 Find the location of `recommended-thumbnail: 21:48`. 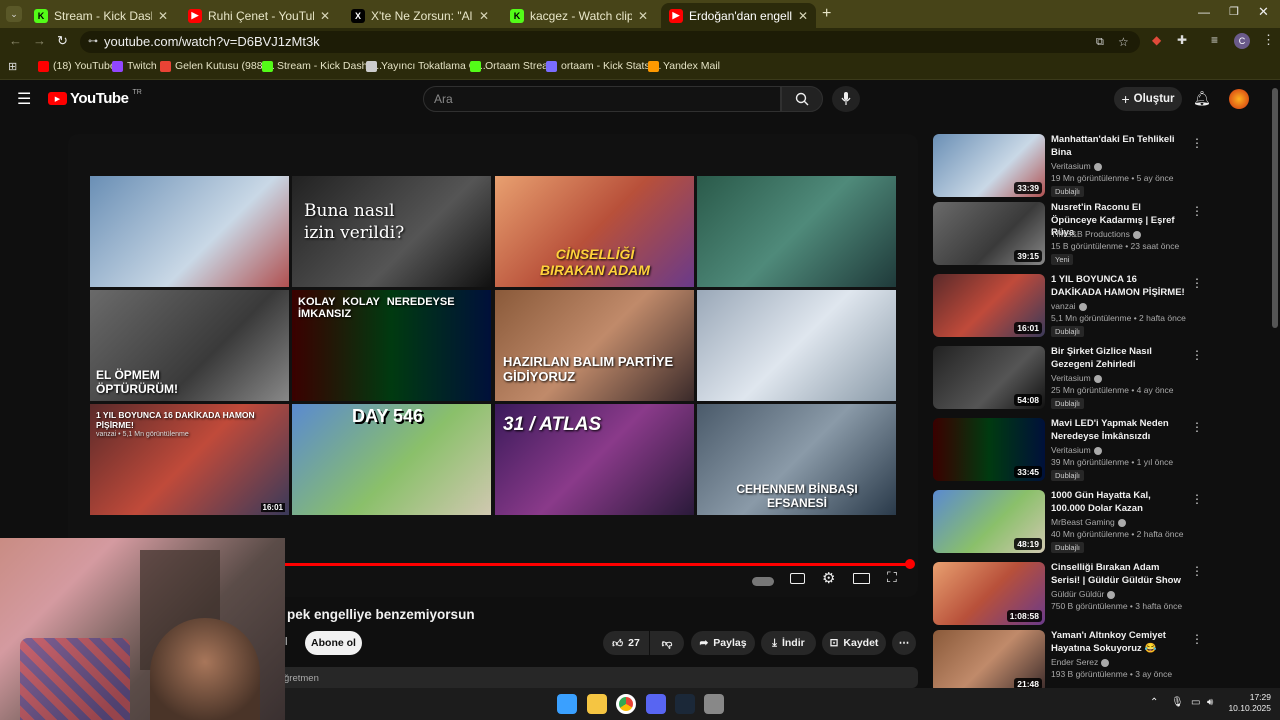

recommended-thumbnail: 21:48 is located at coordinates (989, 661).